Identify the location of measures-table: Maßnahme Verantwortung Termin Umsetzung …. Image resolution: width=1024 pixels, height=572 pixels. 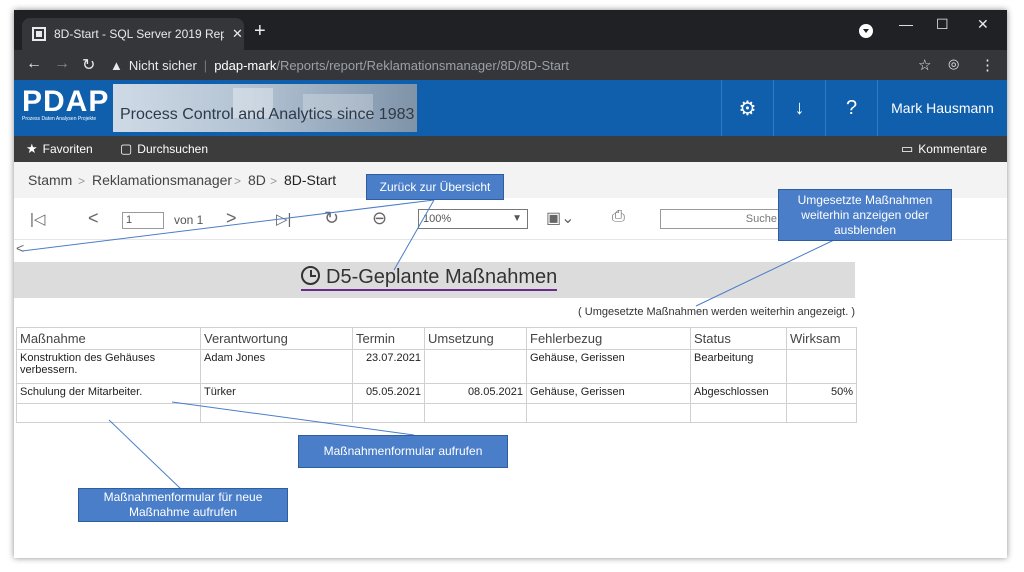
(436, 375).